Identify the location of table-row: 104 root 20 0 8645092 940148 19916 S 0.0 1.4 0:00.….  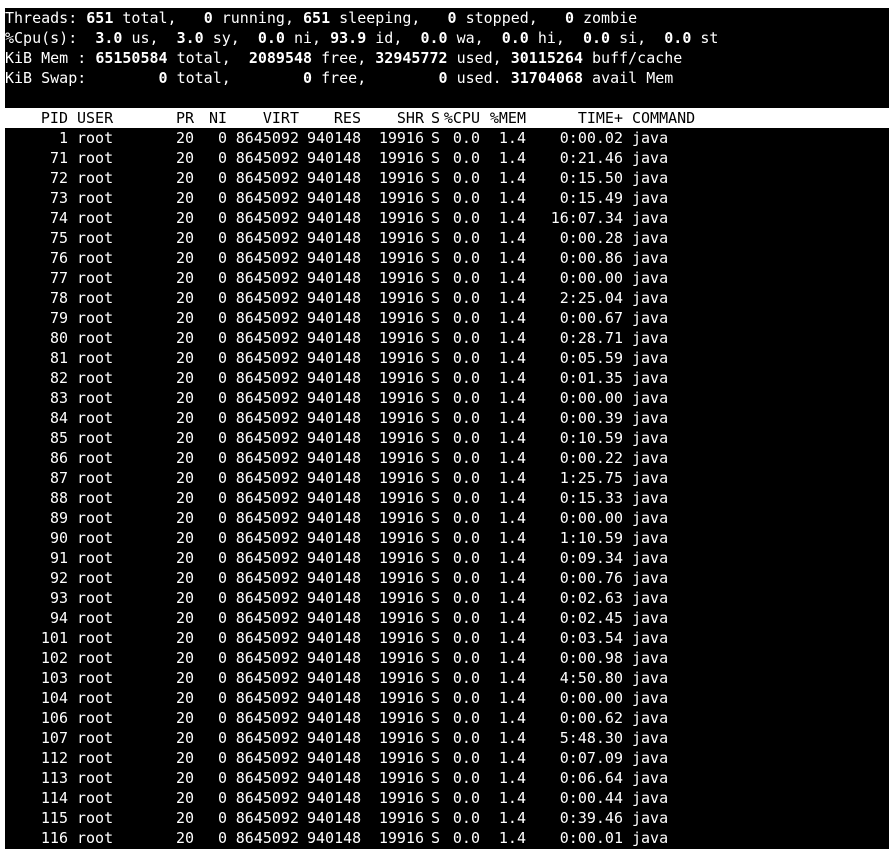
(447, 698).